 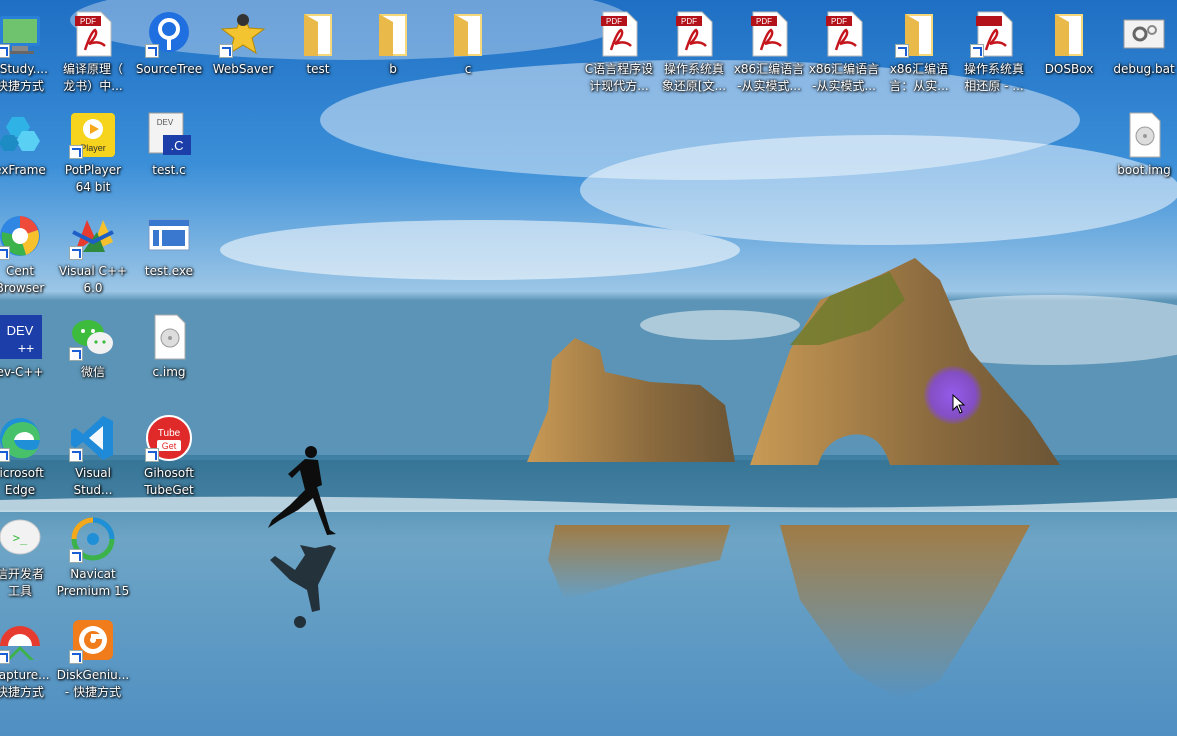 What do you see at coordinates (1144, 34) in the screenshot?
I see `bat-icon` at bounding box center [1144, 34].